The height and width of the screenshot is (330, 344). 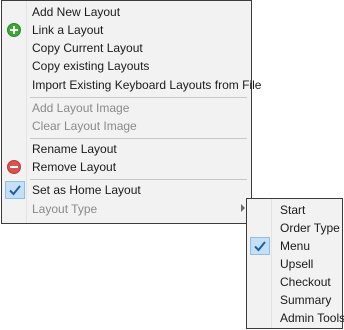 I want to click on menu-item-label: Upsell, so click(x=297, y=264).